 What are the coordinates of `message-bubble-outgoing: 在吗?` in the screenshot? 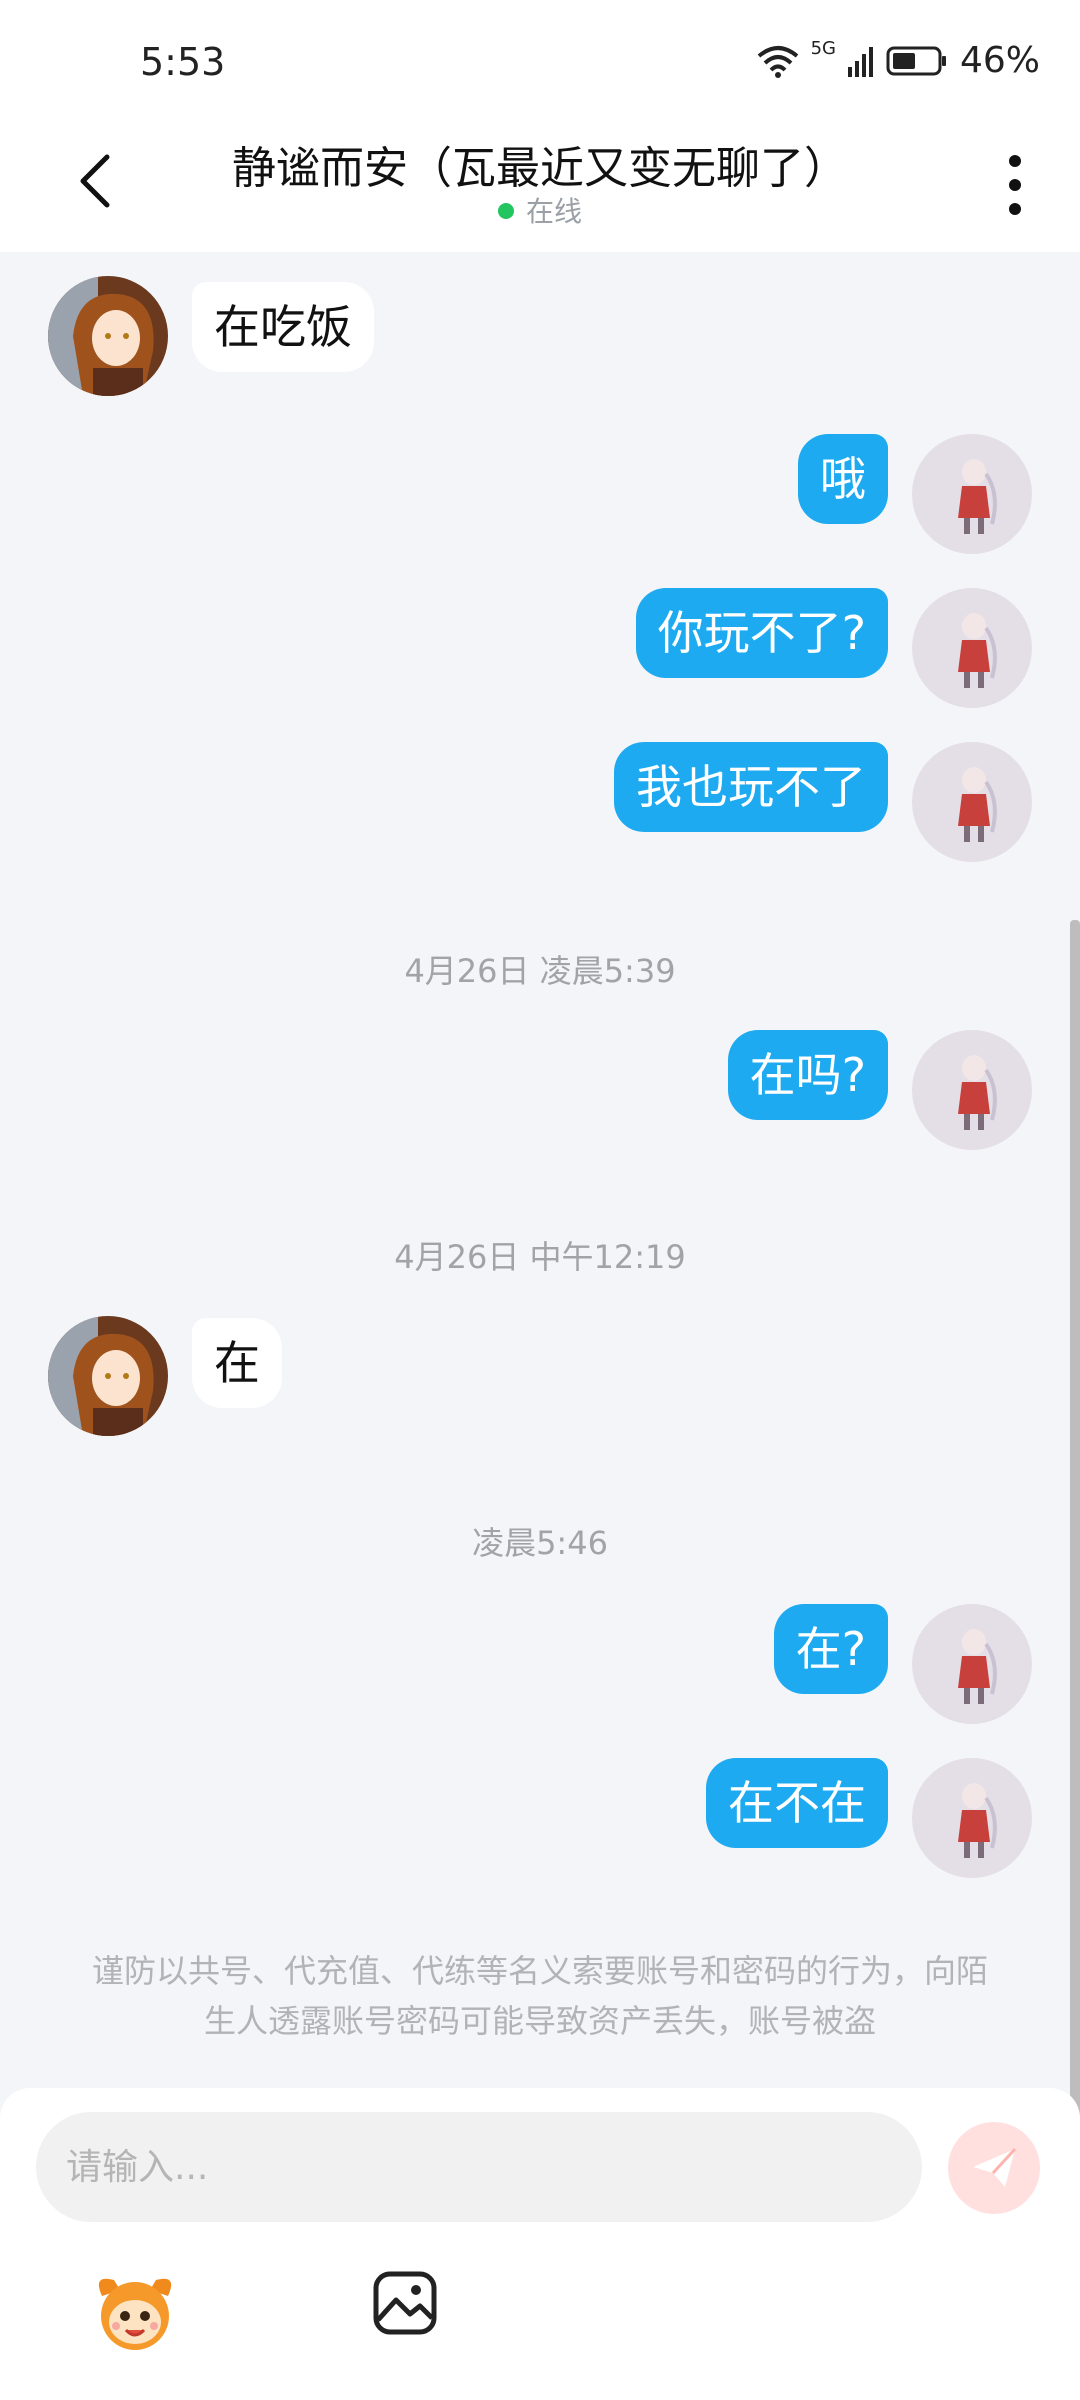 It's located at (807, 1075).